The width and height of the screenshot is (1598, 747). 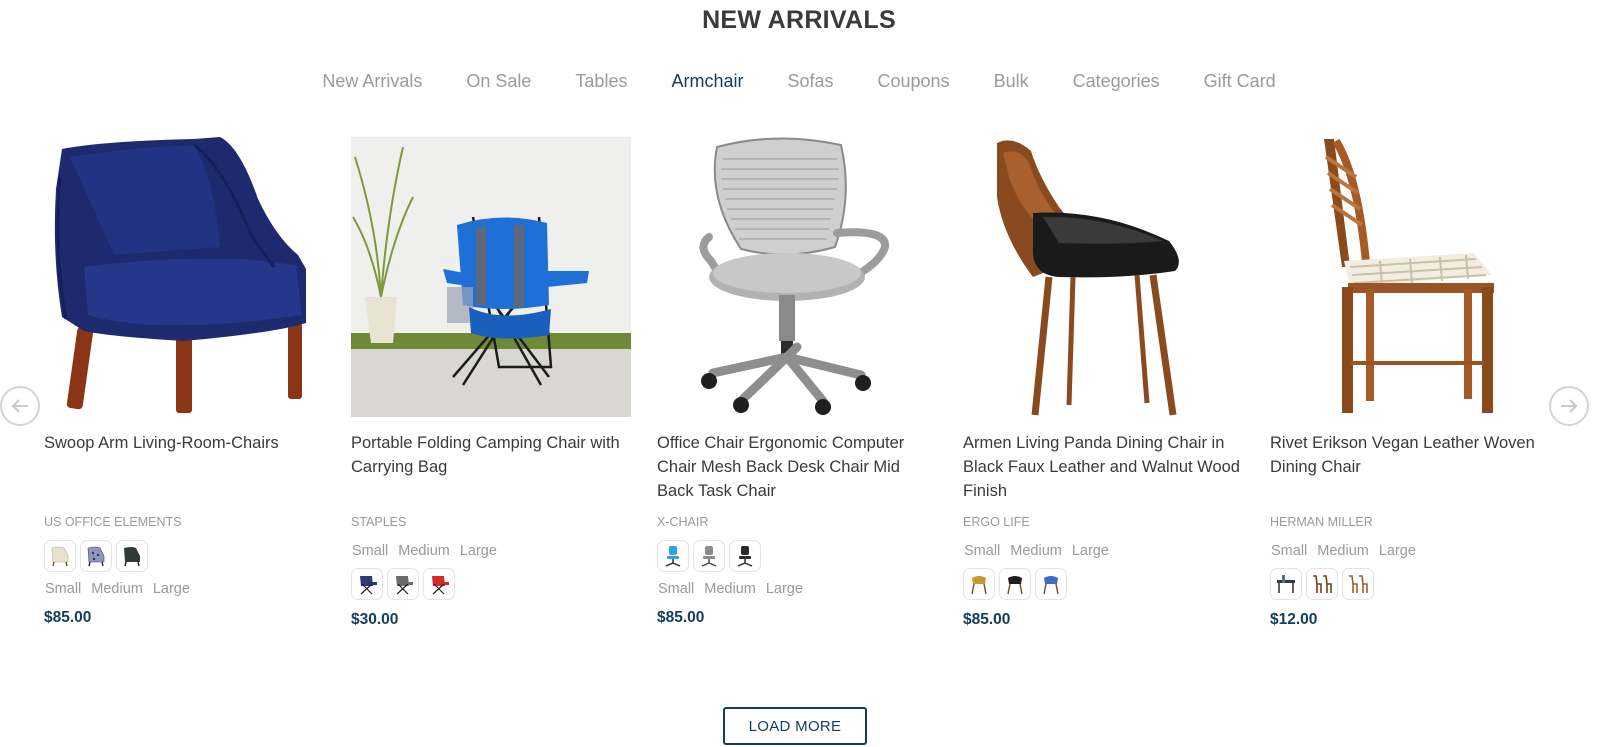 I want to click on swatch-navy-camping-chair, so click(x=367, y=584).